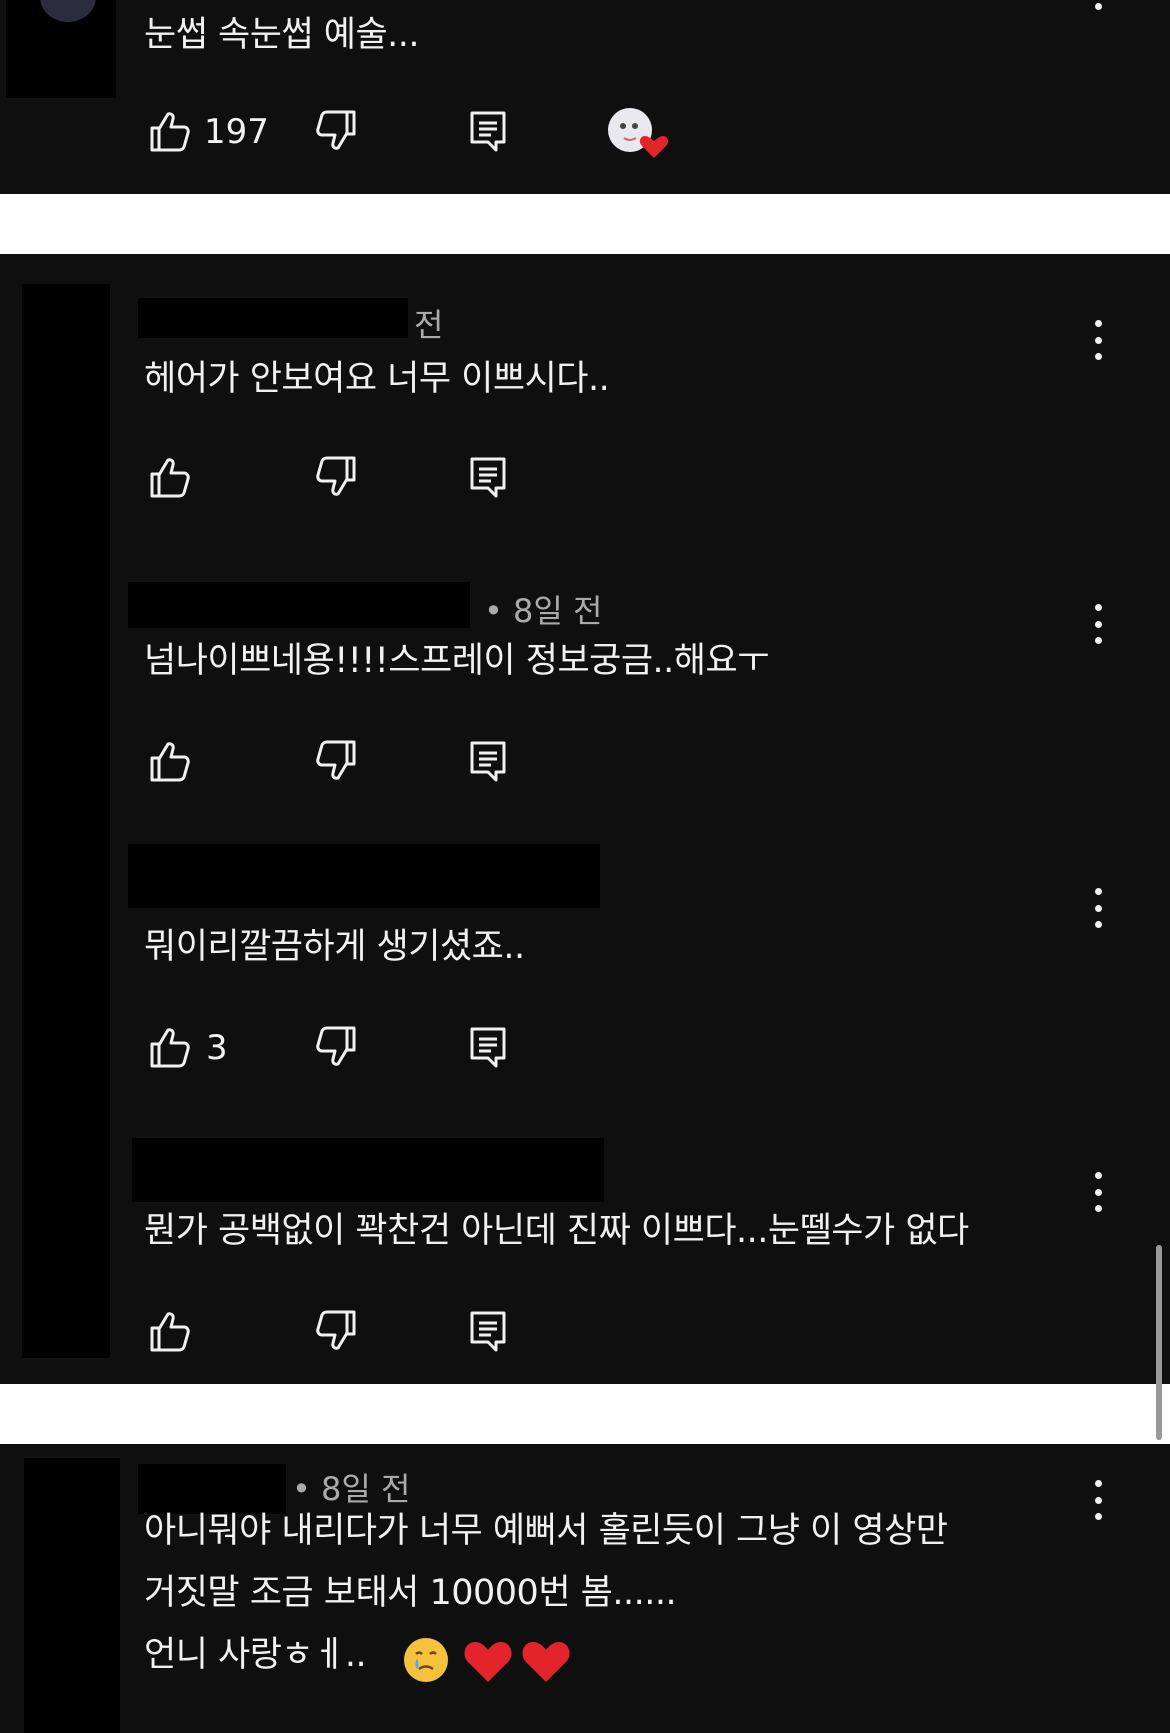 Image resolution: width=1170 pixels, height=1733 pixels. What do you see at coordinates (334, 947) in the screenshot?
I see `comment-text: 뭐이리깔끔하게 생기셨죠..` at bounding box center [334, 947].